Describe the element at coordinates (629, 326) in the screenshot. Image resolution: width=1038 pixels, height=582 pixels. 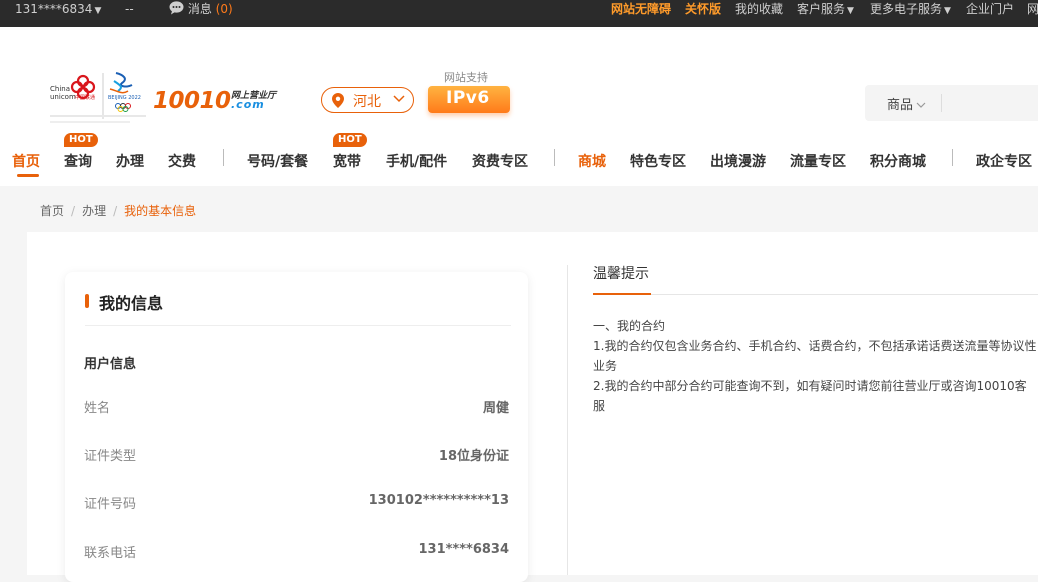
I see `tips-line: 一、我的合约` at that location.